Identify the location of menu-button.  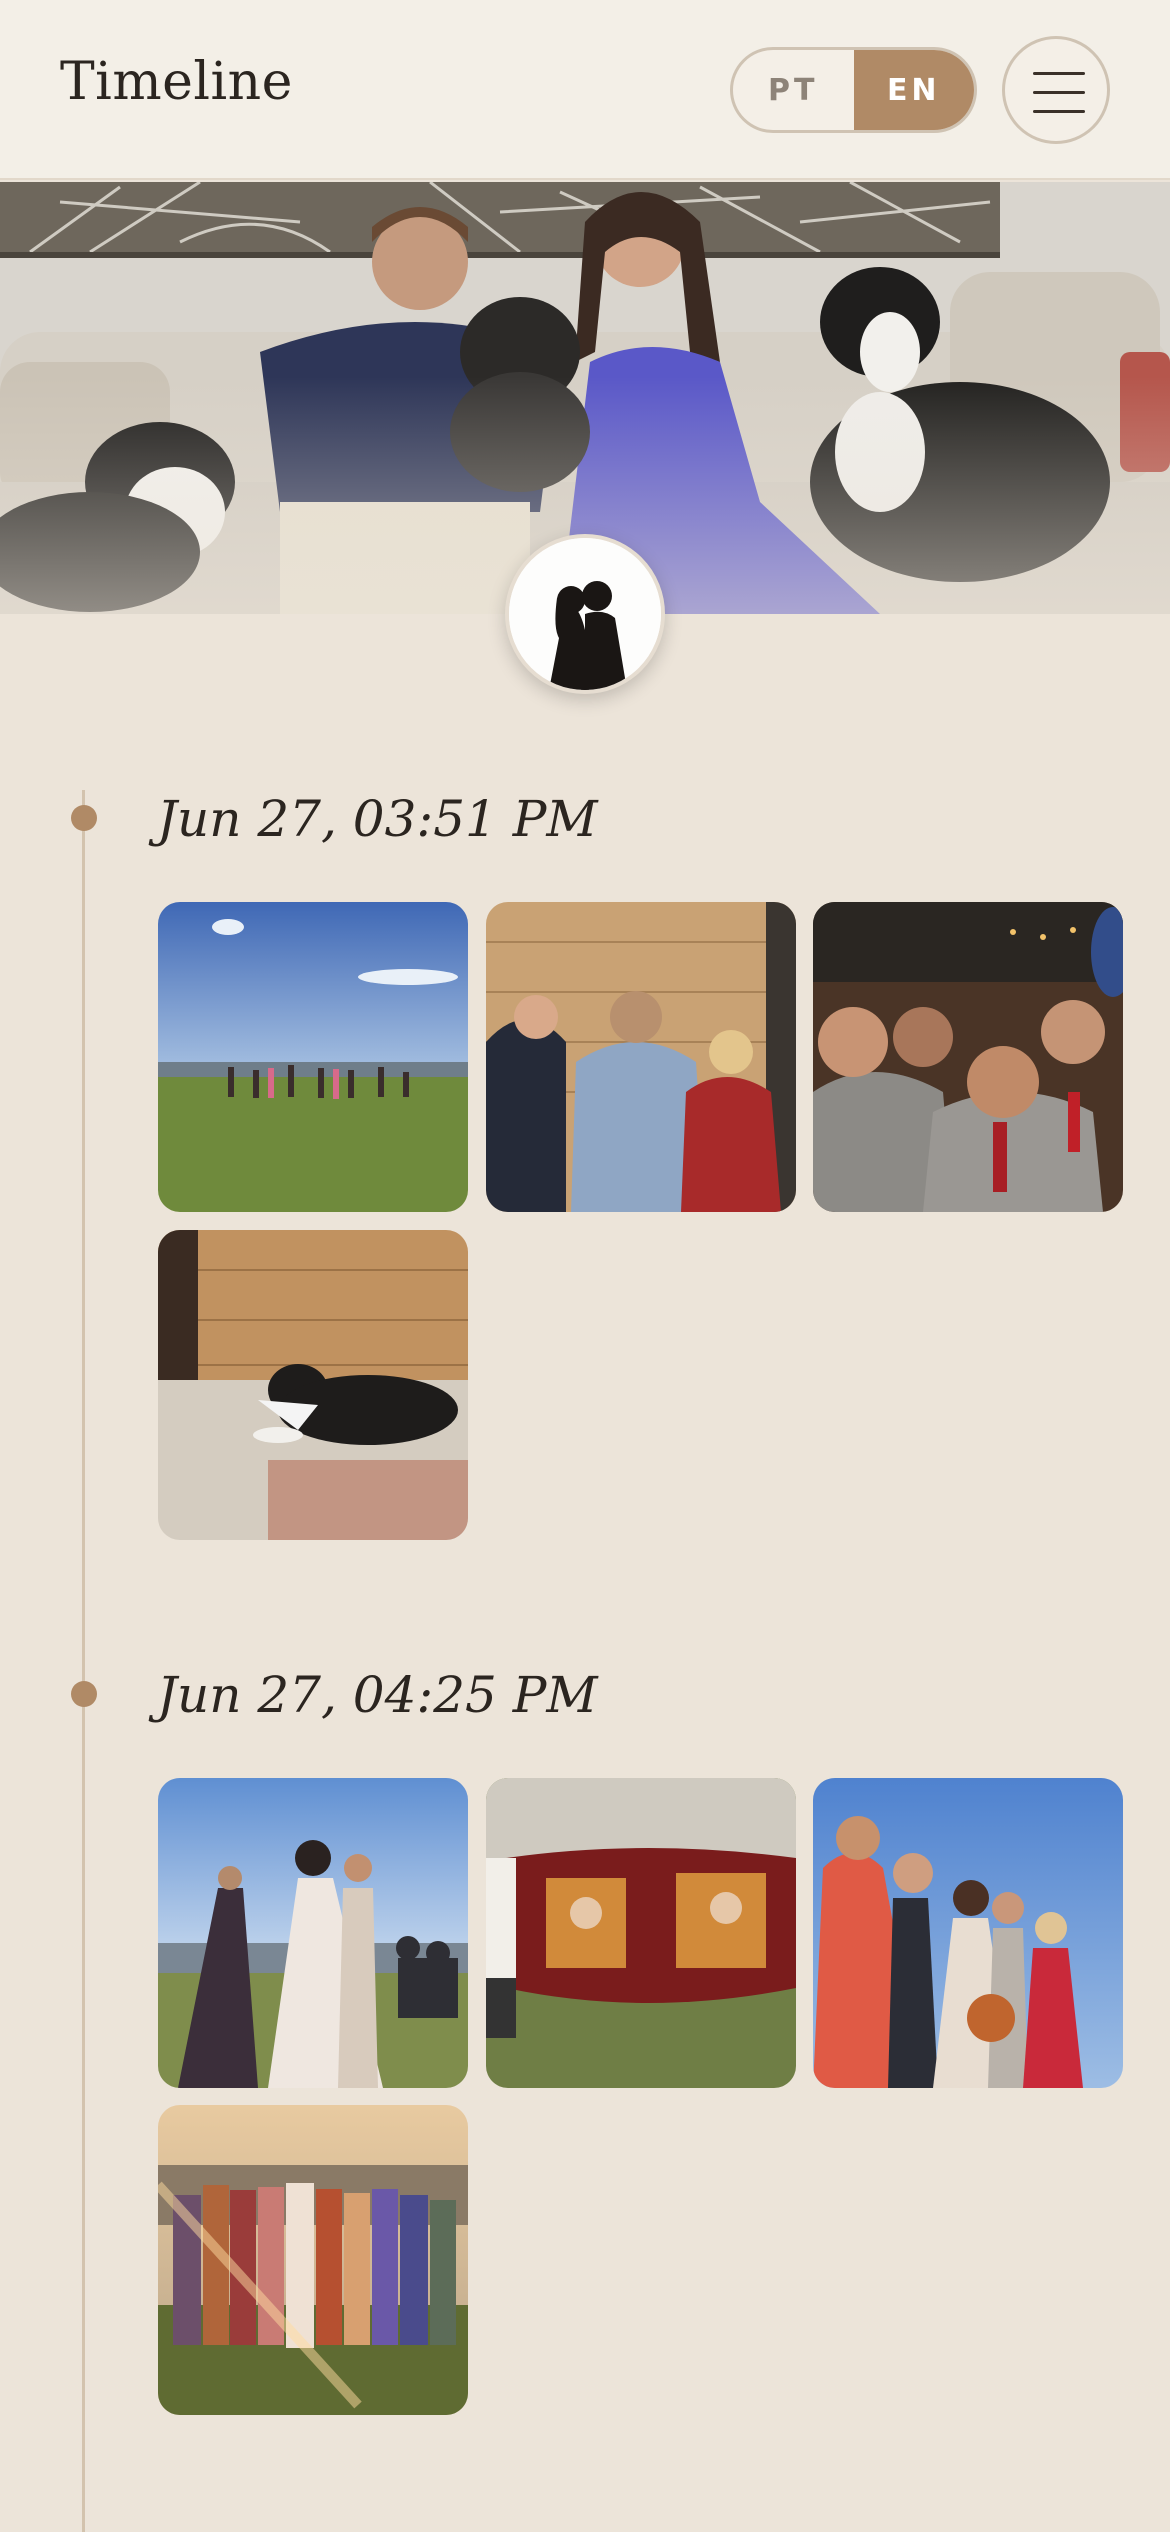
(1056, 90).